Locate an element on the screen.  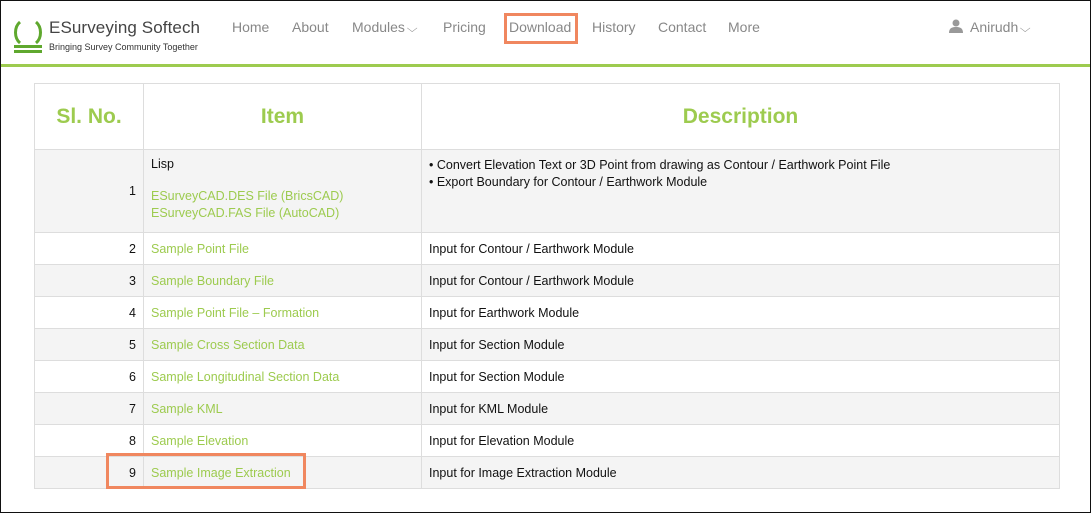
nav-about: About is located at coordinates (310, 27).